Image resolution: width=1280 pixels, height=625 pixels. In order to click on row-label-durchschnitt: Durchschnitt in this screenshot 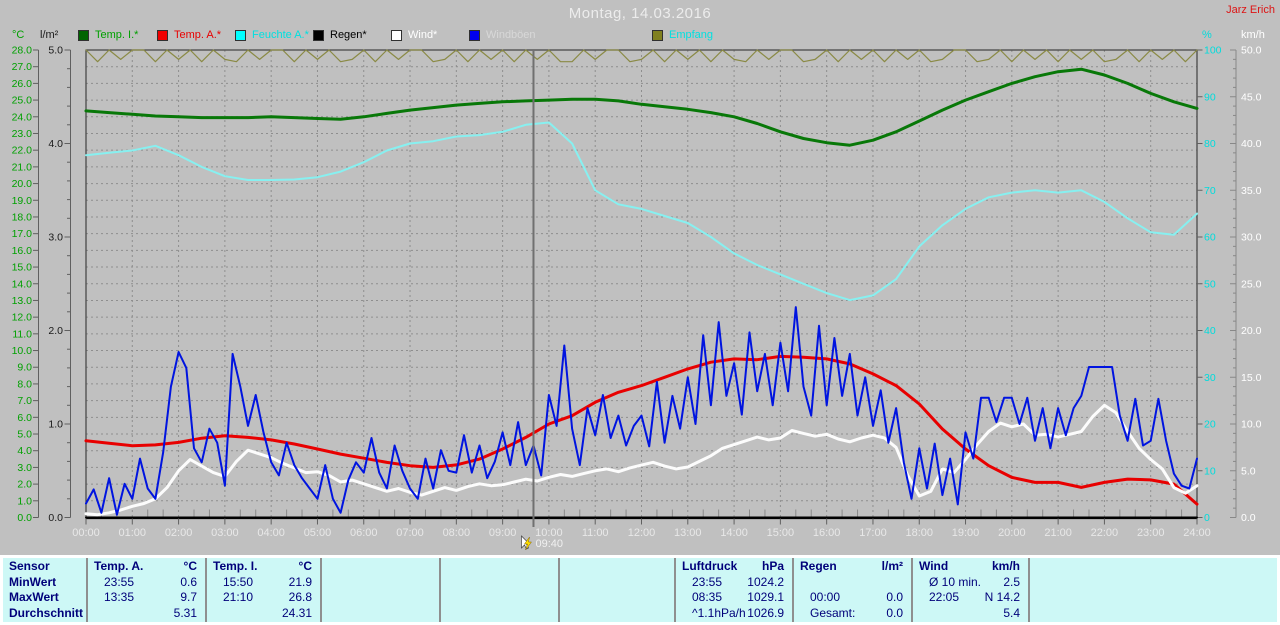, I will do `click(44, 614)`.